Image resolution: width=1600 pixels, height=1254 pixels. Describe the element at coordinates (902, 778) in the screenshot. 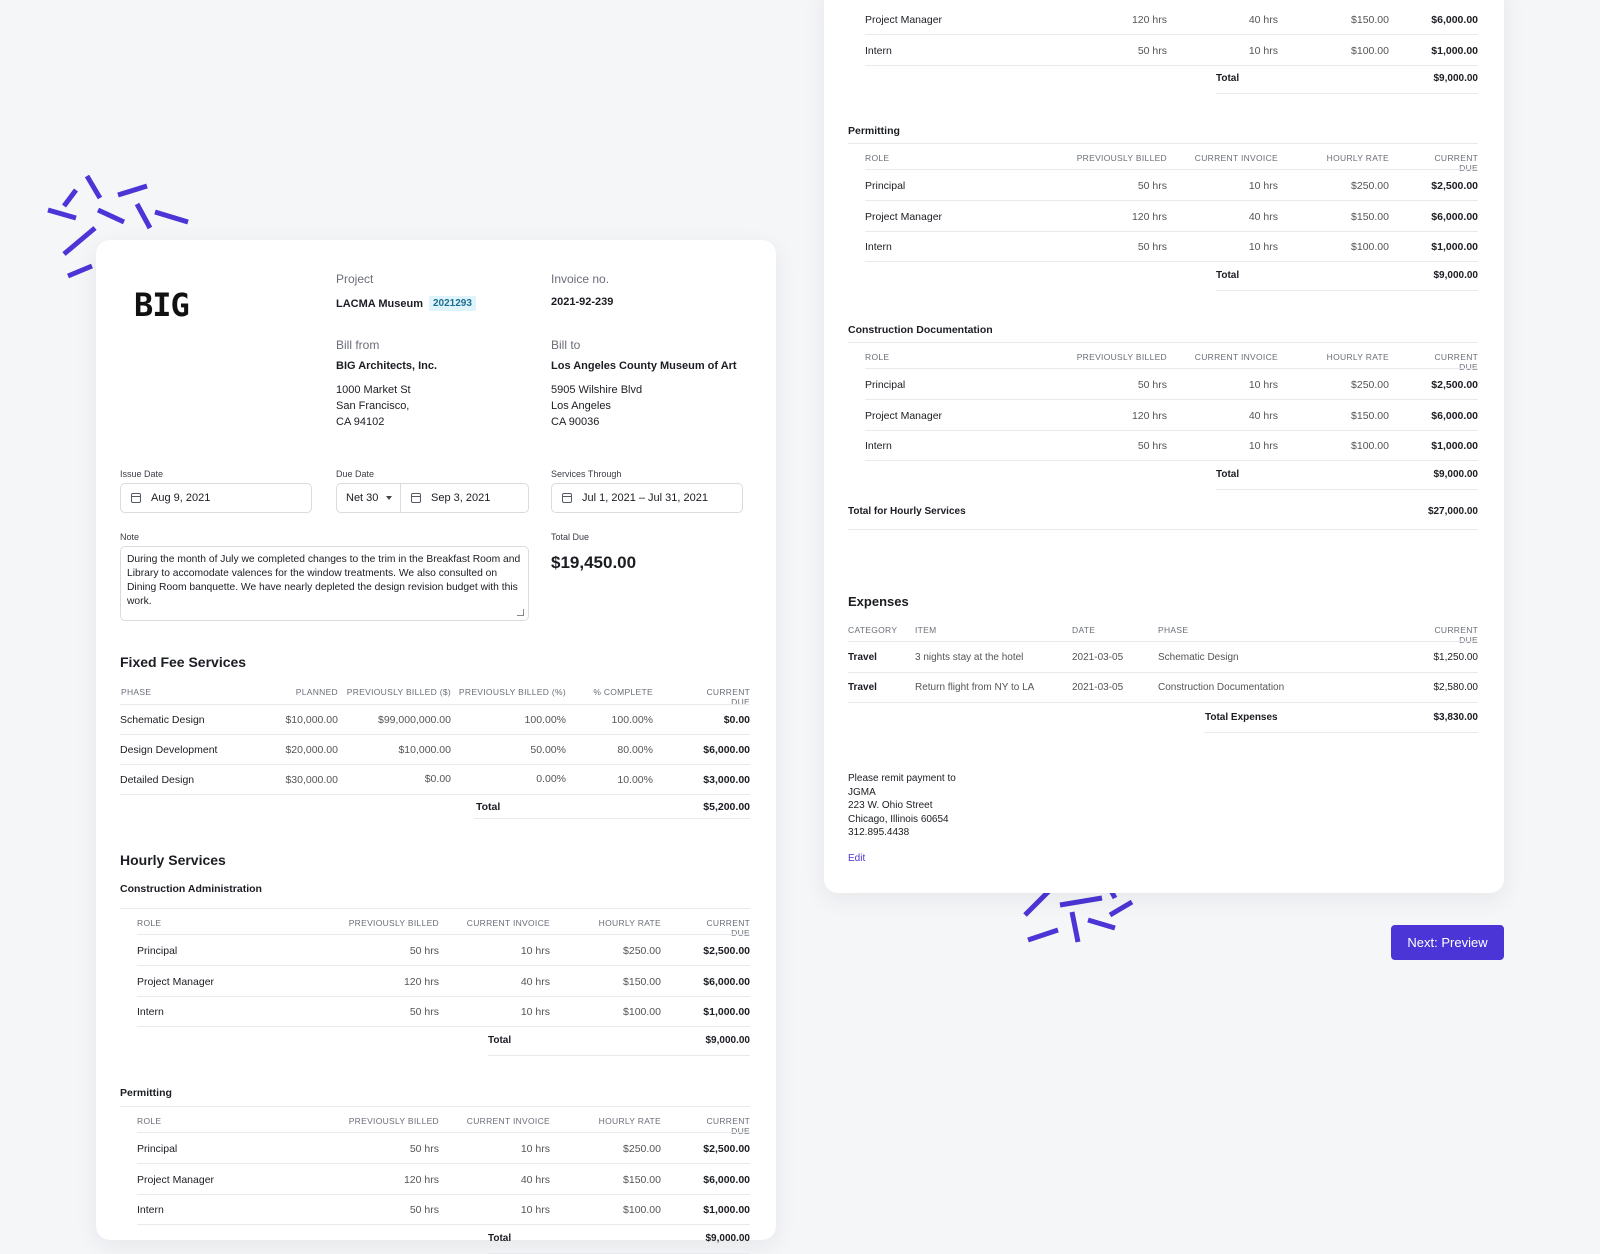

I see `remit-line: Please remit payment to` at that location.